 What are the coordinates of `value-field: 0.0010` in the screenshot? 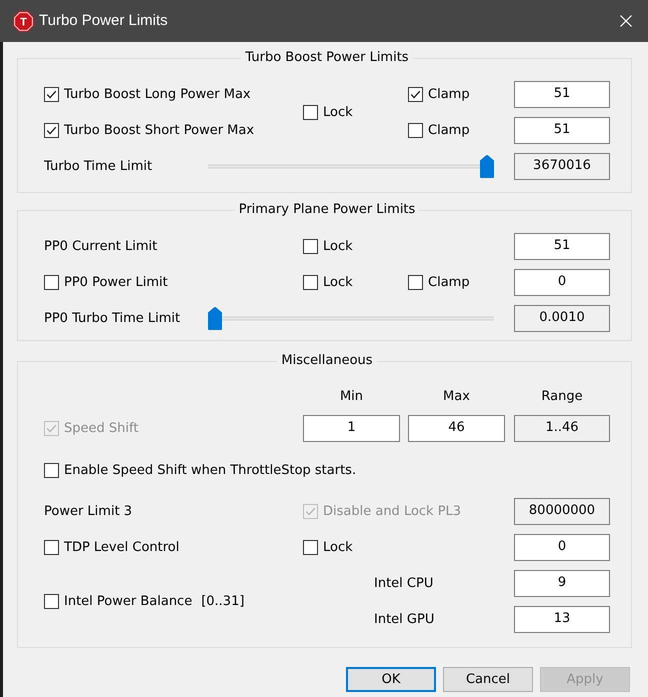 It's located at (562, 318).